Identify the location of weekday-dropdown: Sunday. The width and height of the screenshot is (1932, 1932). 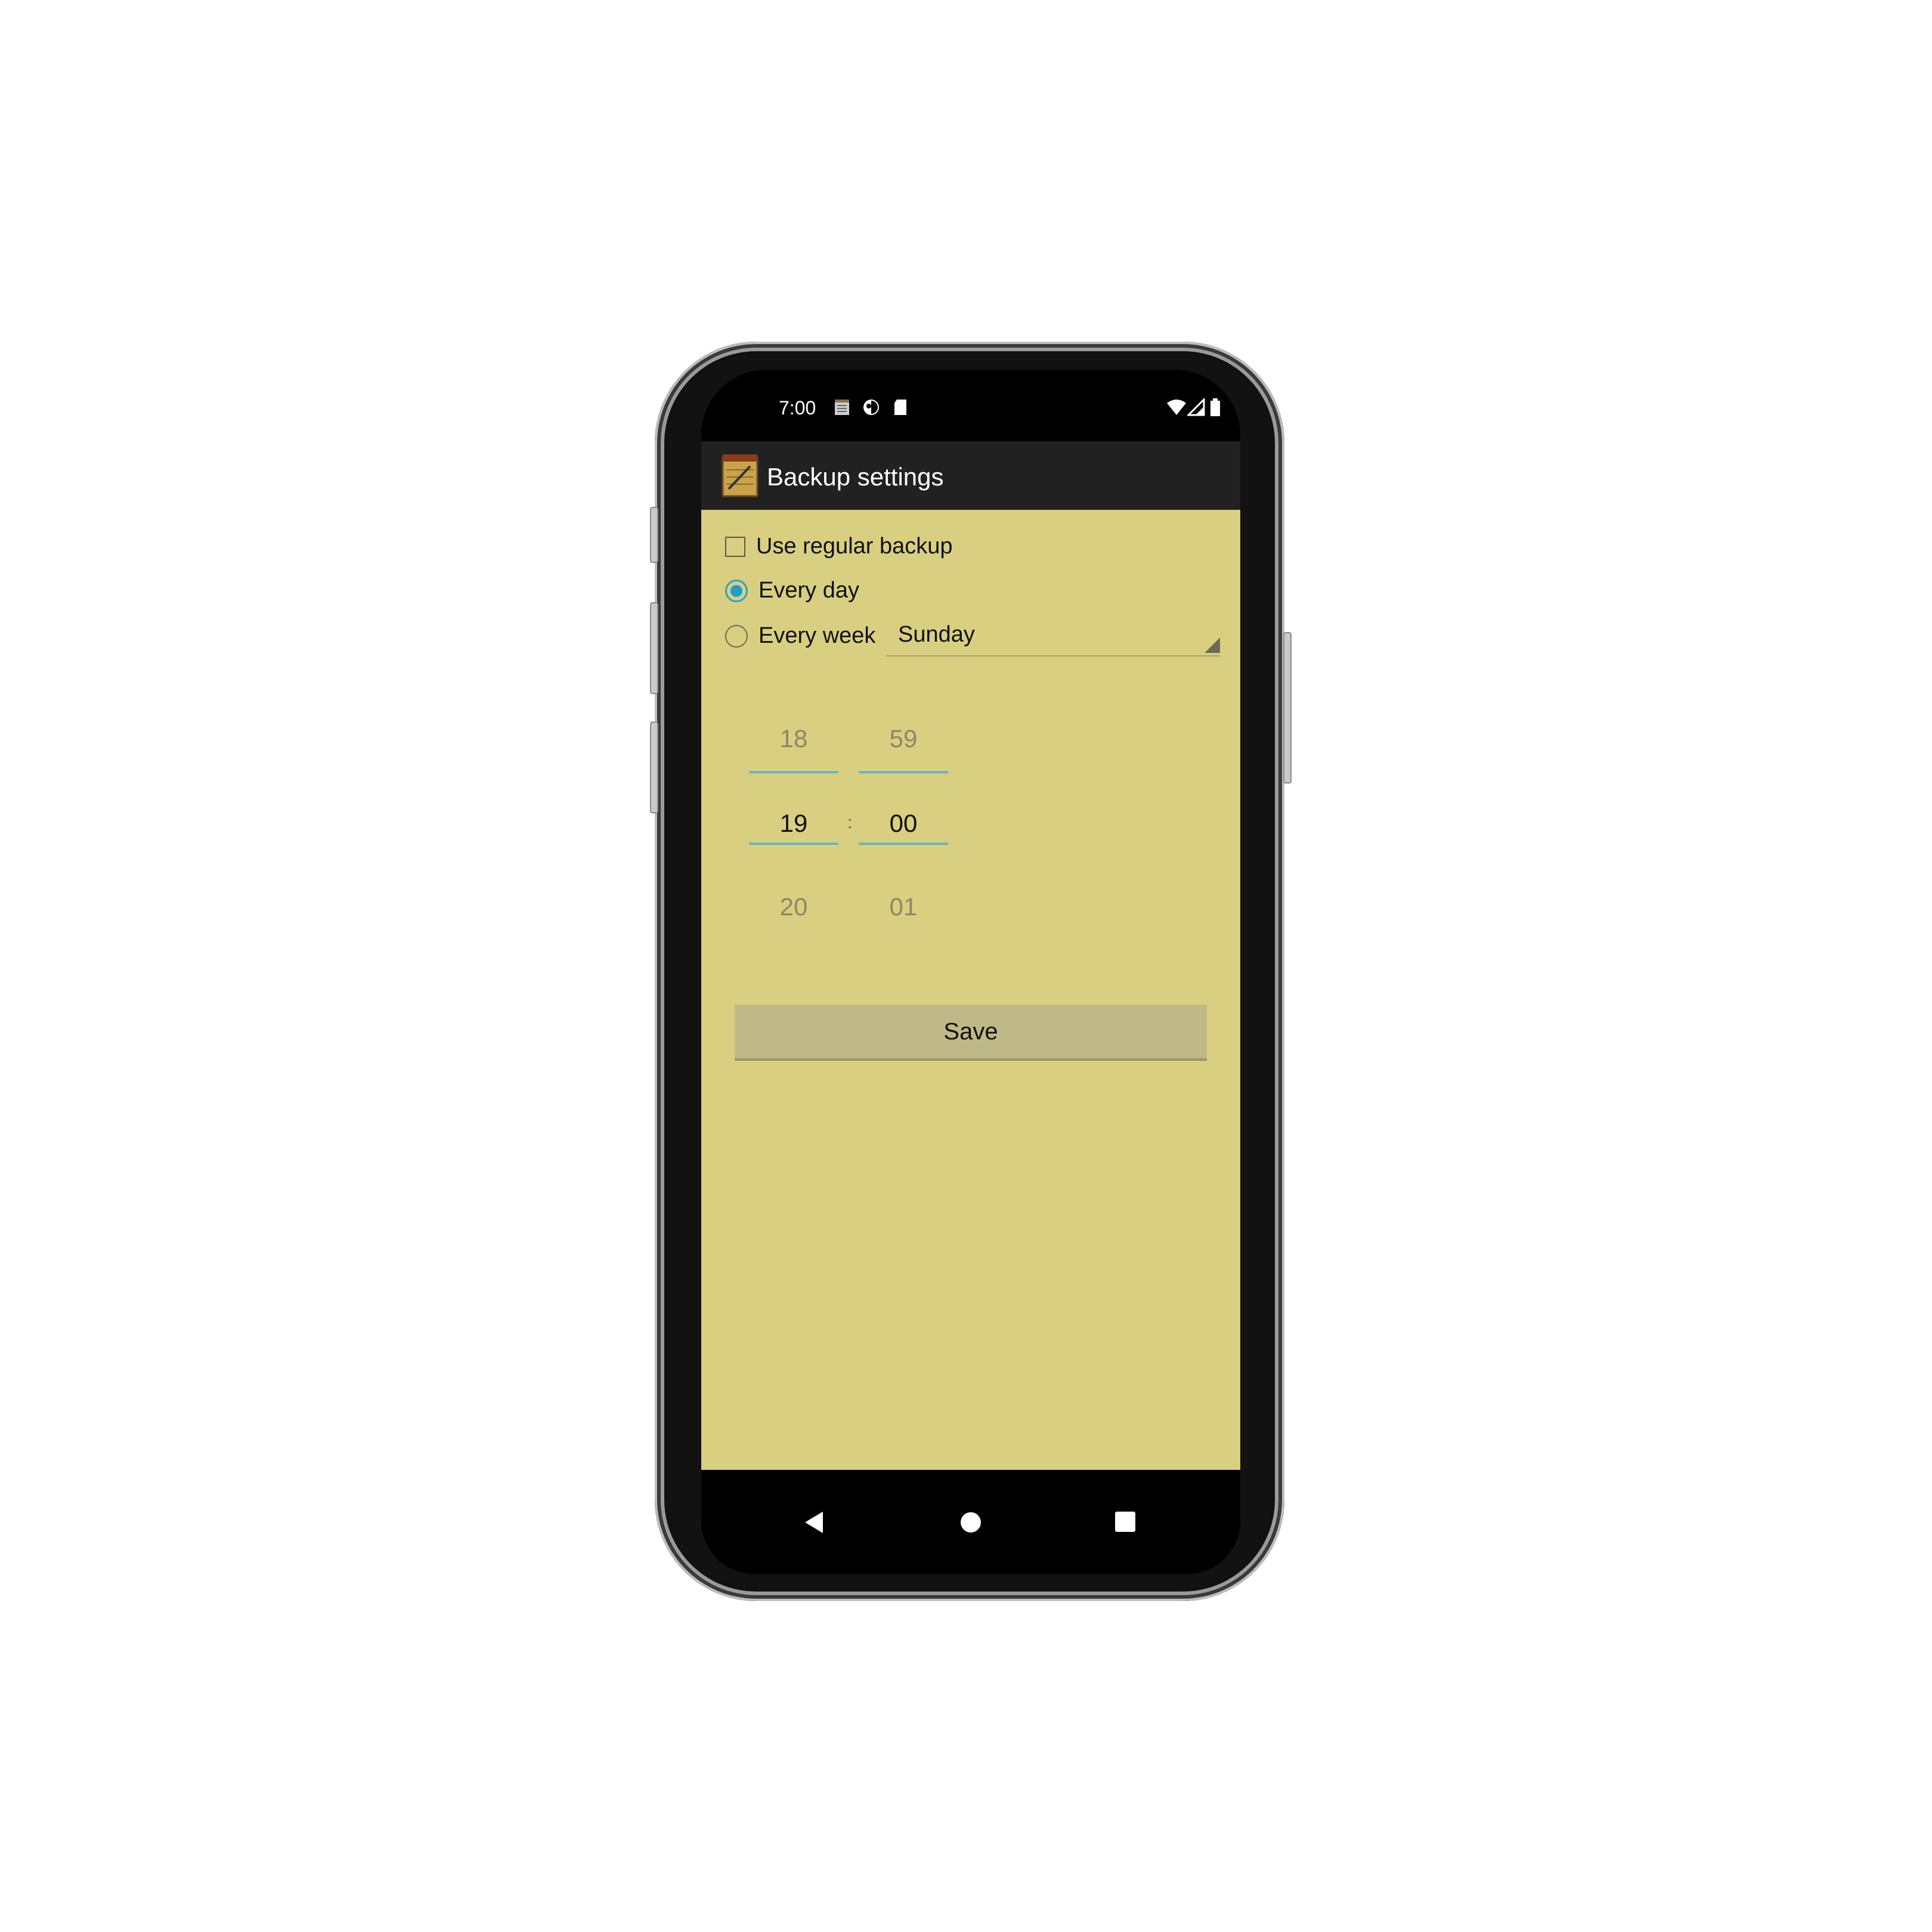
(1053, 639).